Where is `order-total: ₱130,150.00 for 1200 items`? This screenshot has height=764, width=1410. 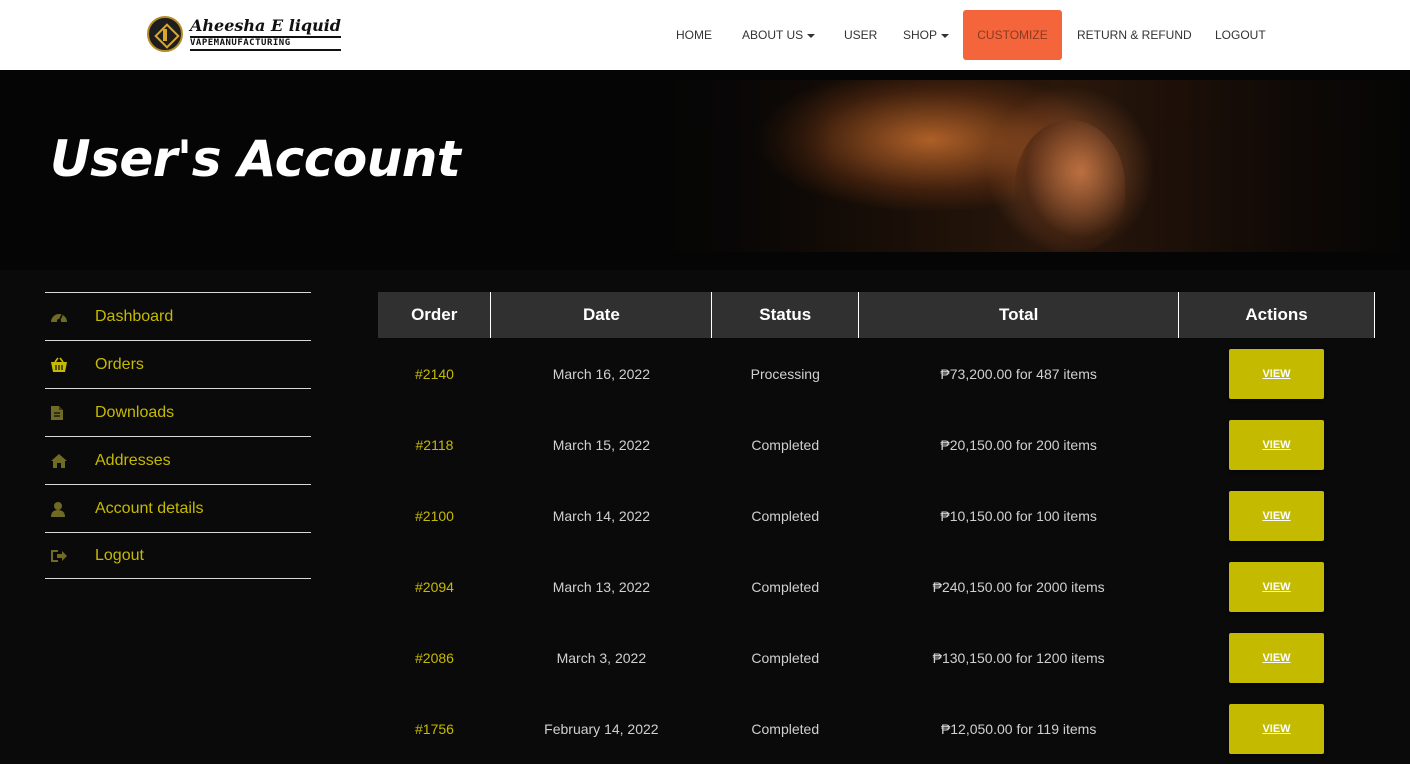
order-total: ₱130,150.00 for 1200 items is located at coordinates (1018, 657).